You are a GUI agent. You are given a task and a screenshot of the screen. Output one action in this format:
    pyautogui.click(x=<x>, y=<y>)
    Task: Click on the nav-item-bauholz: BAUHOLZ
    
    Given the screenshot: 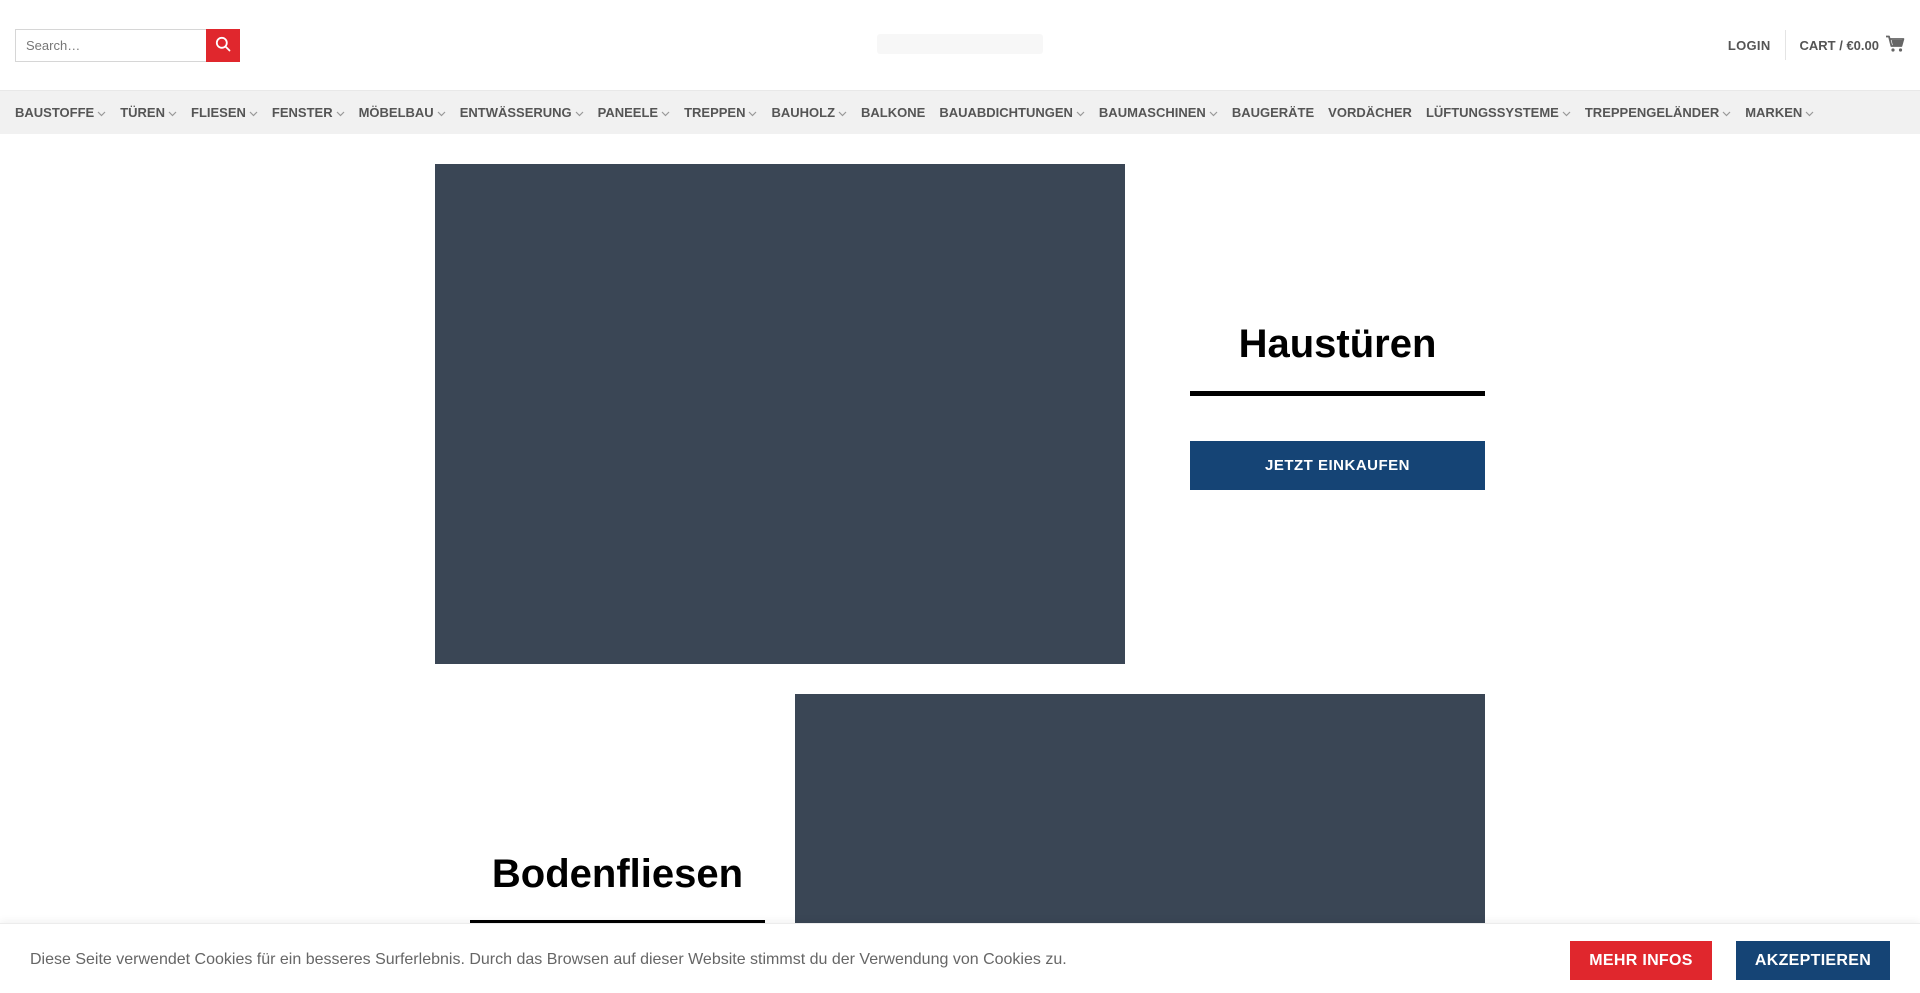 What is the action you would take?
    pyautogui.click(x=809, y=112)
    